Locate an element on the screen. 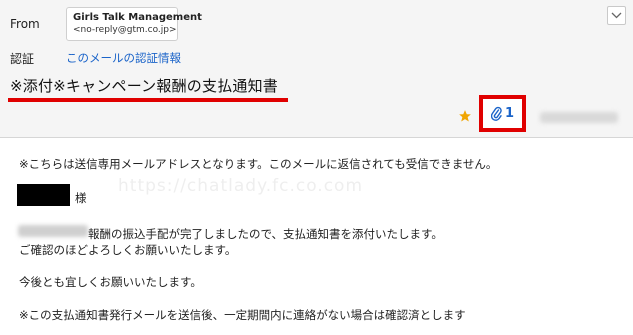  blurred-campaign-name is located at coordinates (53, 231).